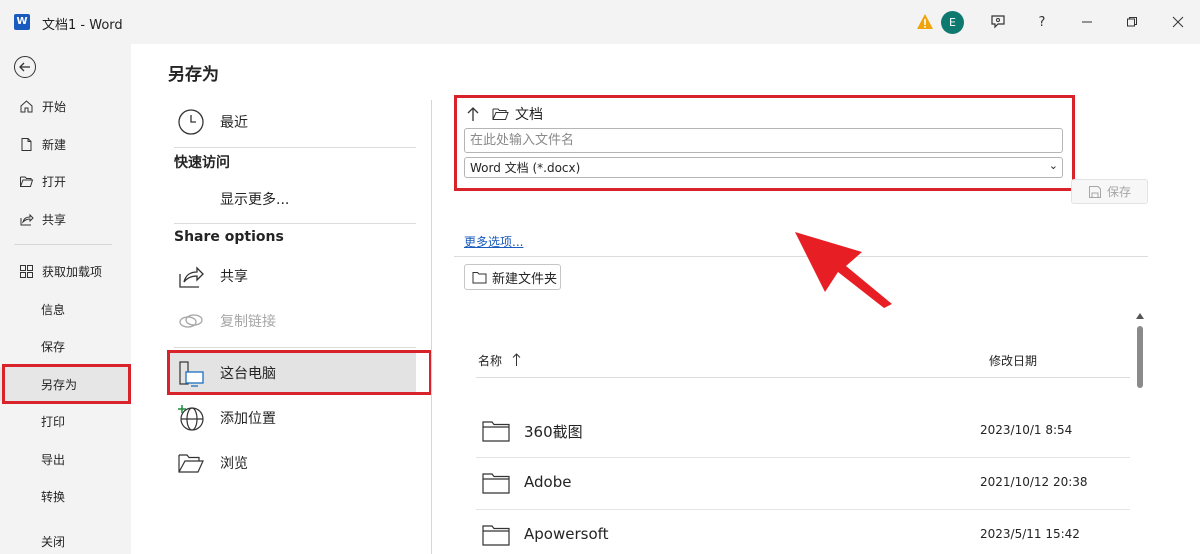 The width and height of the screenshot is (1200, 554). Describe the element at coordinates (516, 361) in the screenshot. I see `sort-up-arrow-icon` at that location.